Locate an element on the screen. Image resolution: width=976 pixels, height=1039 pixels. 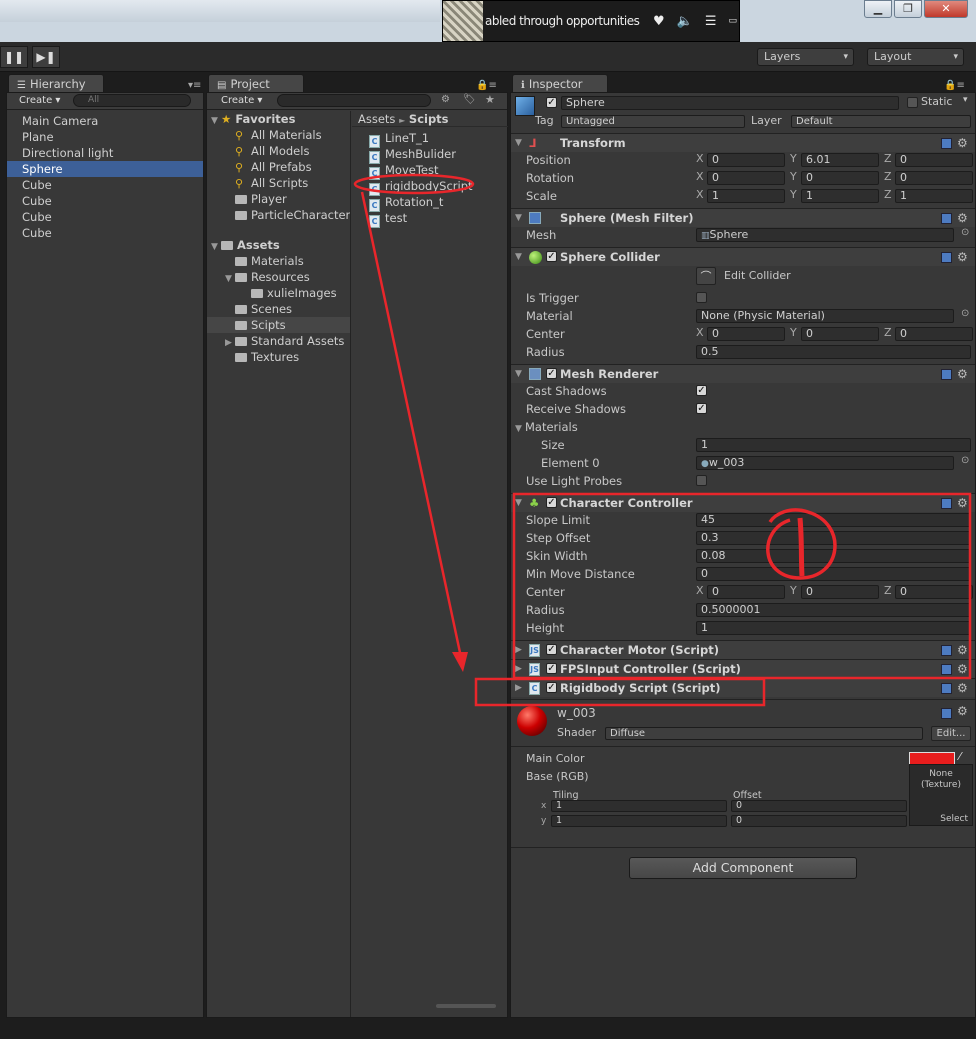
tab-hierarchy: ☰ Hierarchy is located at coordinates (56, 83).